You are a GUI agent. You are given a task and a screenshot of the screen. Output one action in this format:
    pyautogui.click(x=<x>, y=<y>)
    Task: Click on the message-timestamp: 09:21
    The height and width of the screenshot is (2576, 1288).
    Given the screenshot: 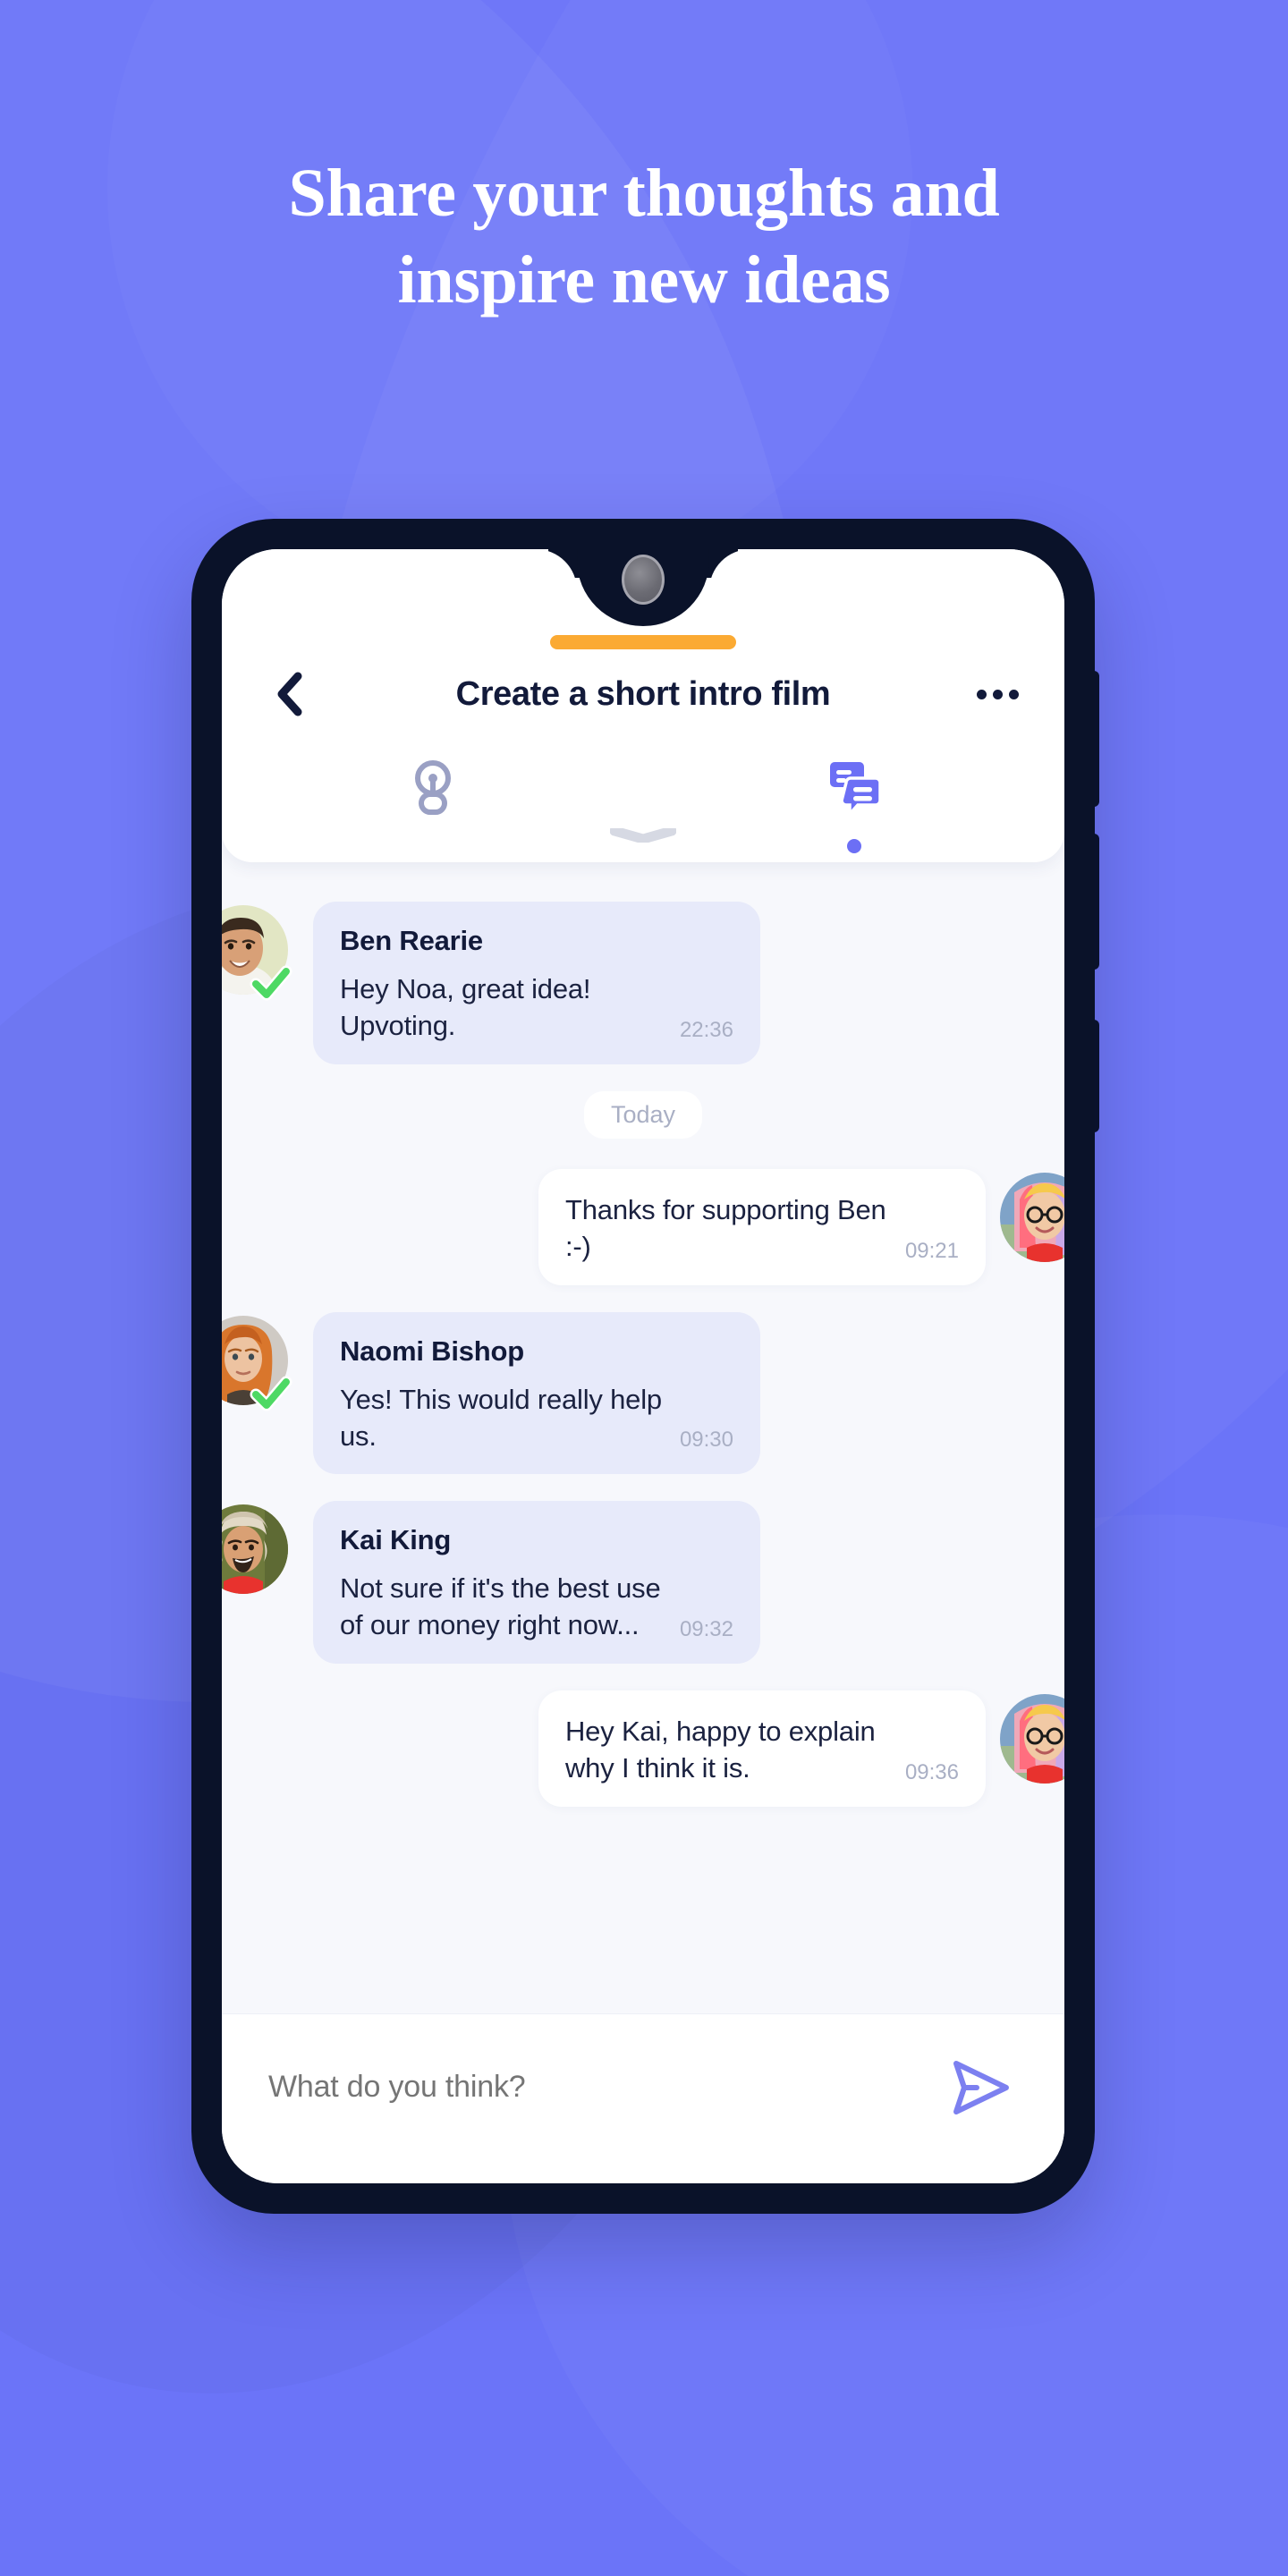 What is the action you would take?
    pyautogui.click(x=931, y=1250)
    